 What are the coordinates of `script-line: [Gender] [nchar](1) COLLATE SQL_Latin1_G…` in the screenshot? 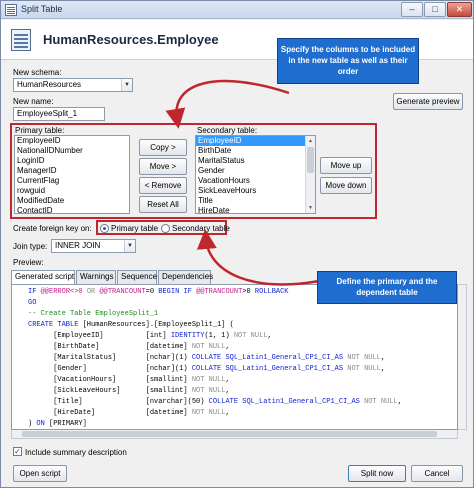 It's located at (207, 369).